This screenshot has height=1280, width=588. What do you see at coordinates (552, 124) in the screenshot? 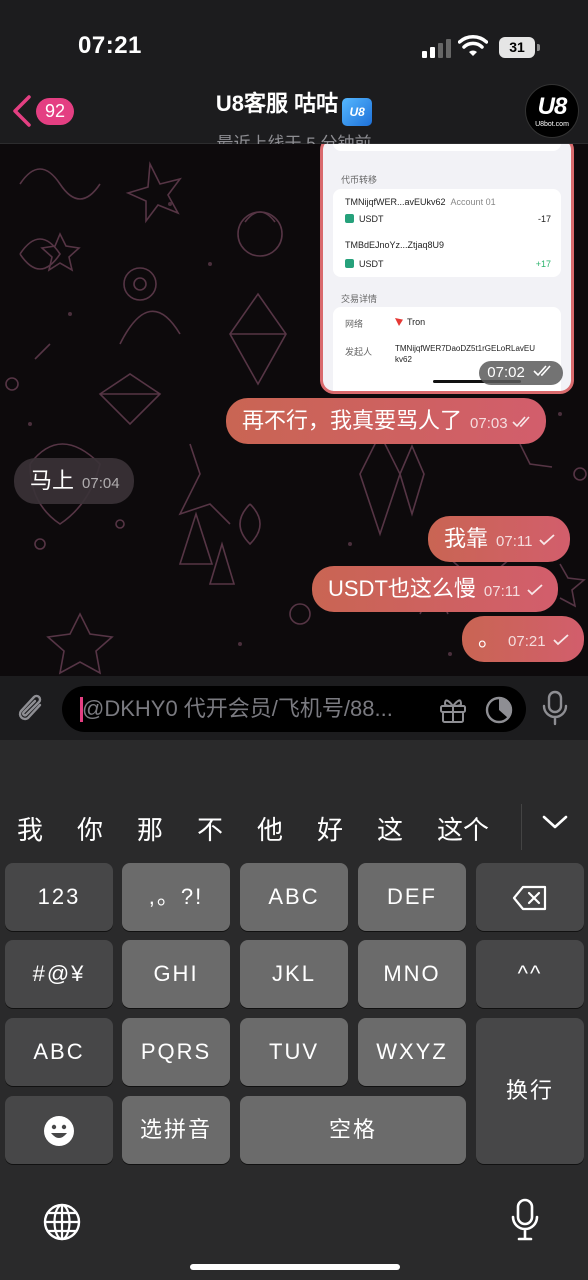
I see `avatar-logo-sub: U8bot.com` at bounding box center [552, 124].